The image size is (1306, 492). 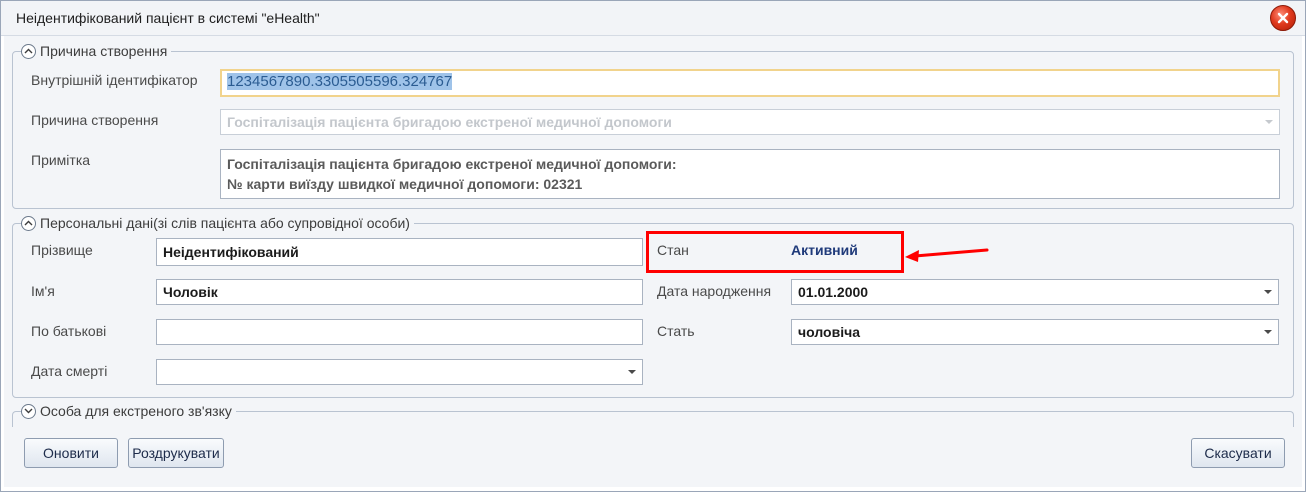 I want to click on internal-id-field: 1234567890.3305505596.324767, so click(x=750, y=83).